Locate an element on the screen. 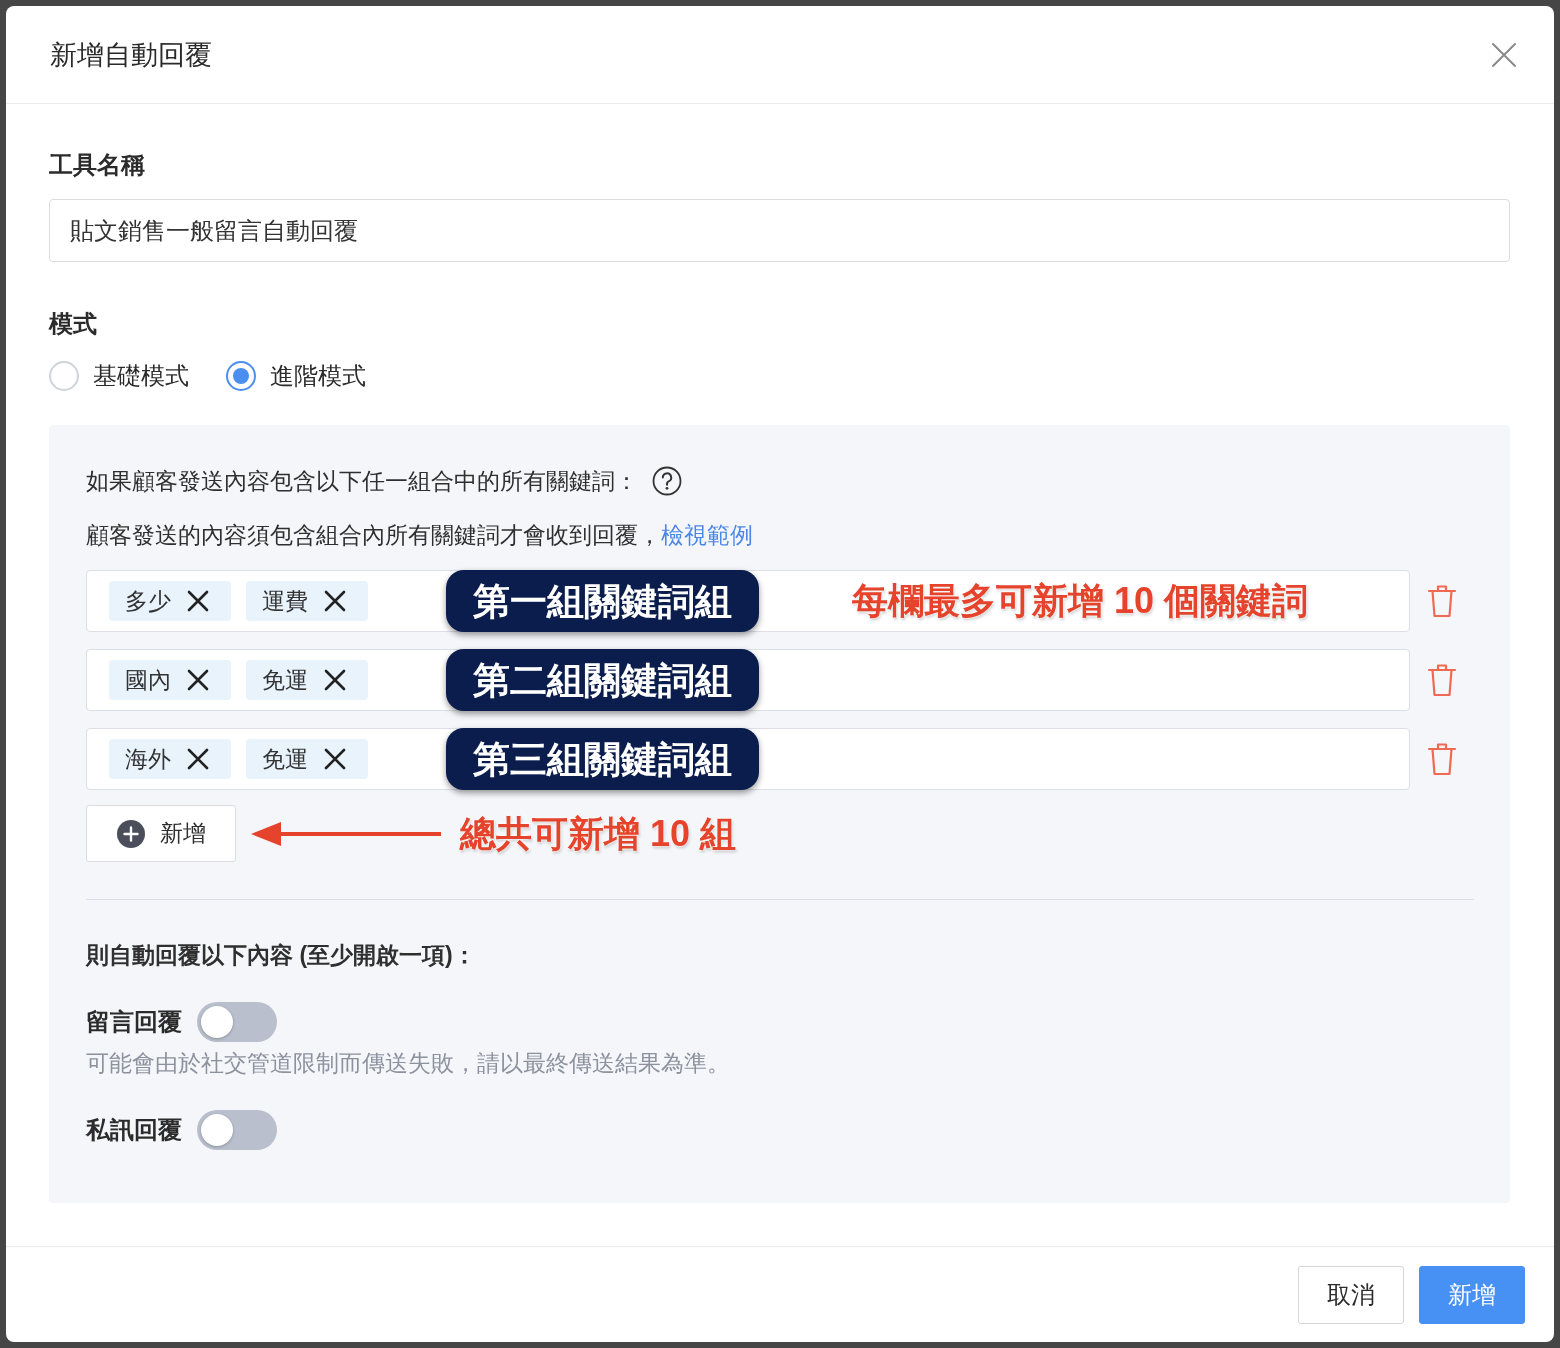 The height and width of the screenshot is (1348, 1560). radio-label: 進階模式 is located at coordinates (318, 376).